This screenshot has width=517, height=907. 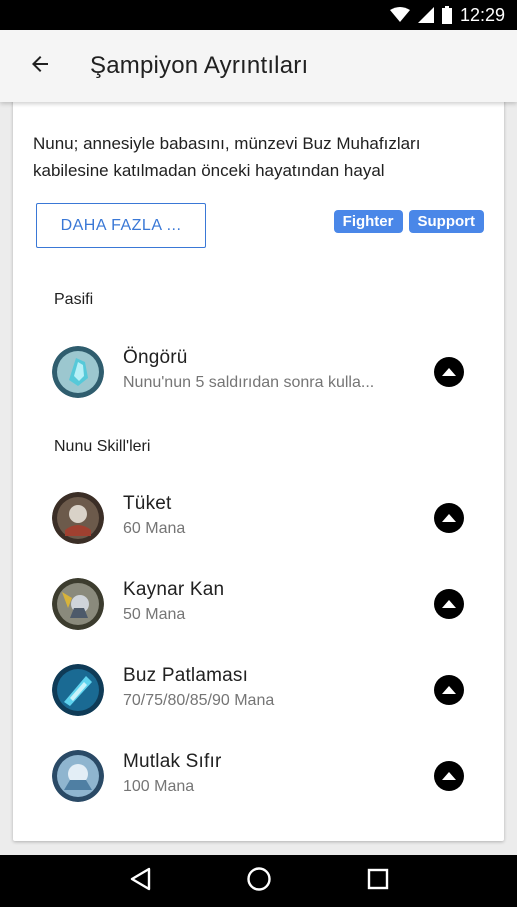 What do you see at coordinates (174, 589) in the screenshot?
I see `skill-name: Kaynar Kan` at bounding box center [174, 589].